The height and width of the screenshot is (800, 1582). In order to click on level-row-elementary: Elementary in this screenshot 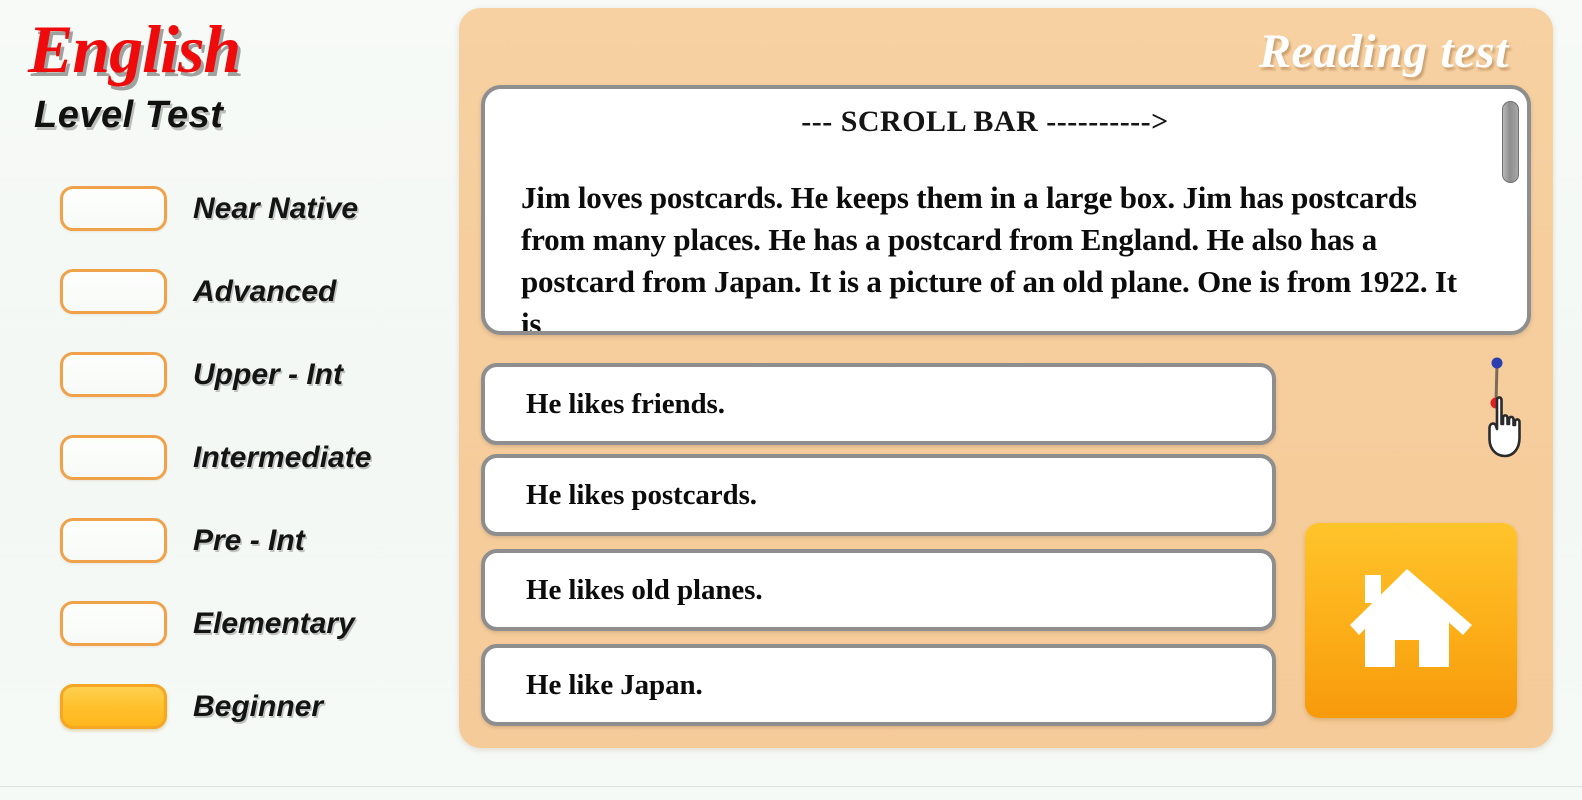, I will do `click(226, 640)`.